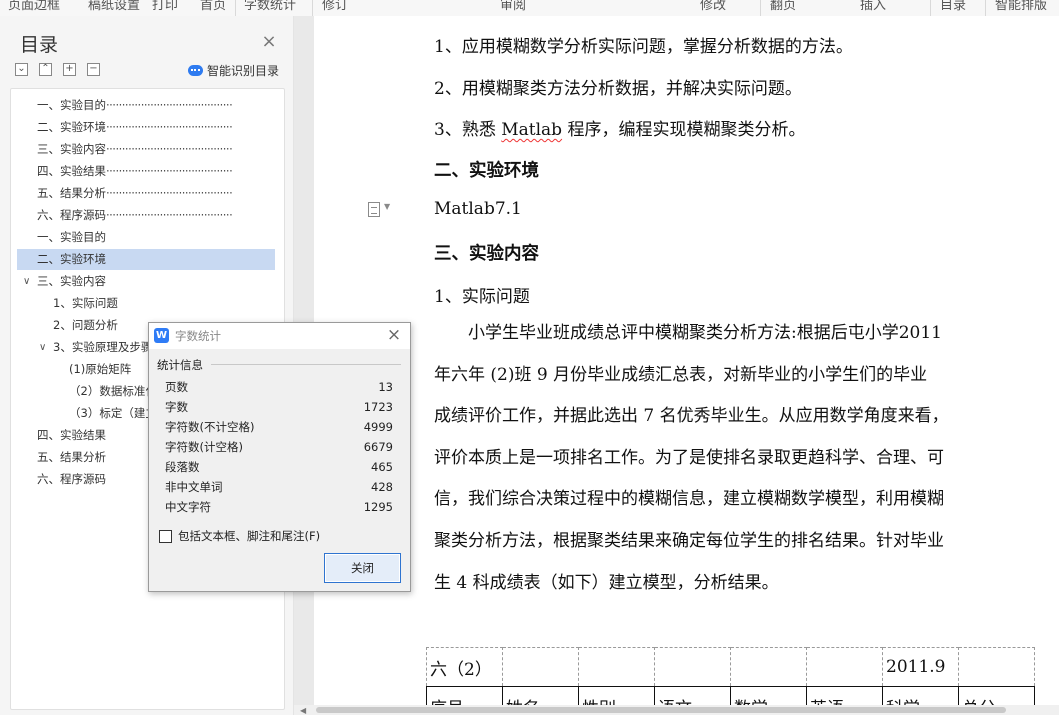 The width and height of the screenshot is (1059, 715). What do you see at coordinates (71, 259) in the screenshot?
I see `toc-item-label: 二、实验环境` at bounding box center [71, 259].